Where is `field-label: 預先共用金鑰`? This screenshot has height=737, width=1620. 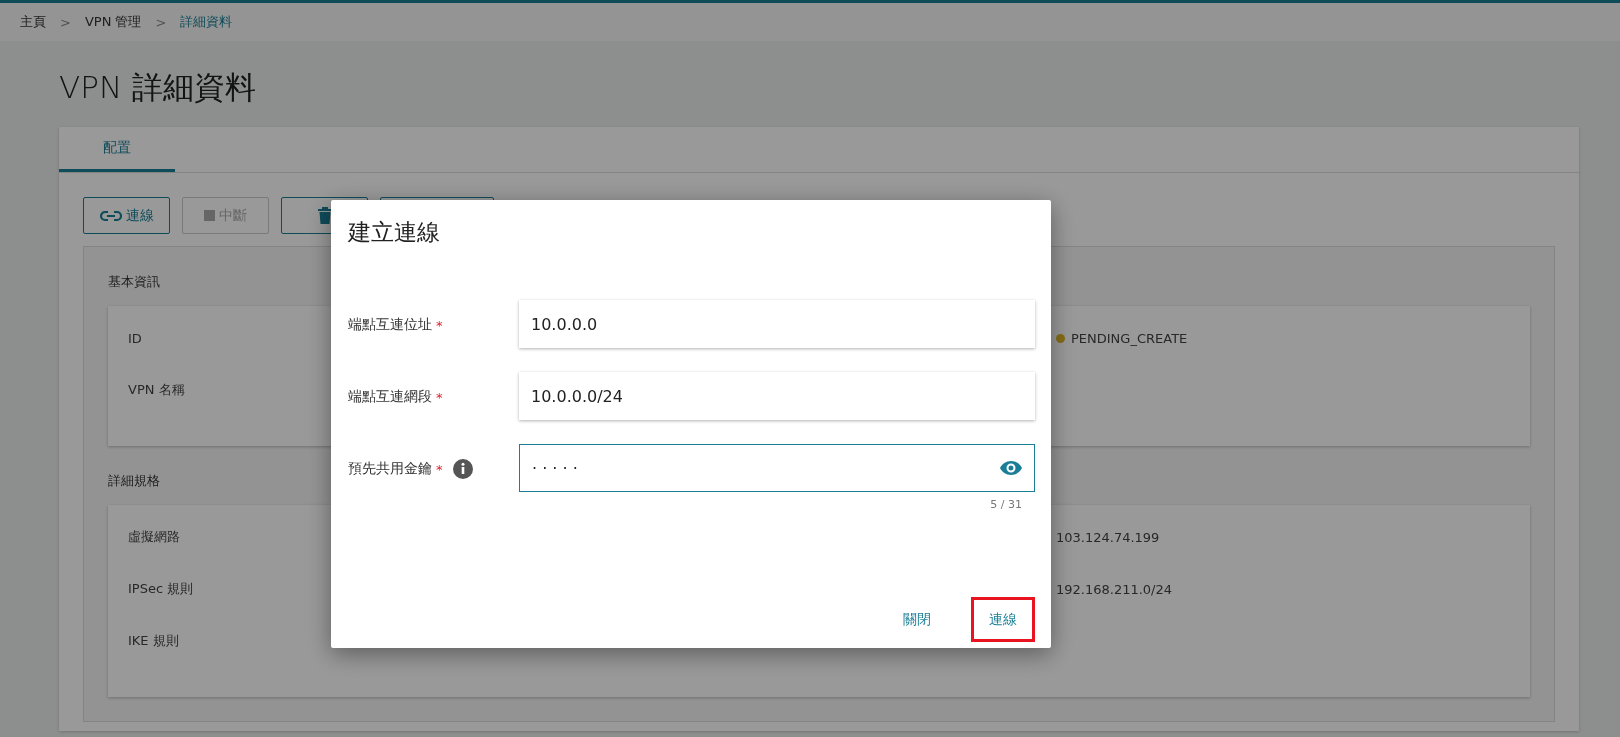
field-label: 預先共用金鑰 is located at coordinates (390, 469).